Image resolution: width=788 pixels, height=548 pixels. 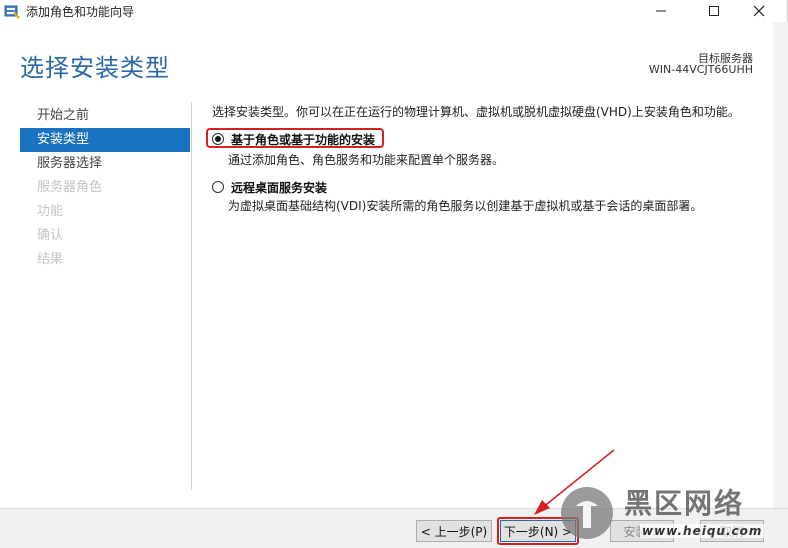 What do you see at coordinates (218, 187) in the screenshot?
I see `remote-desktop-radio` at bounding box center [218, 187].